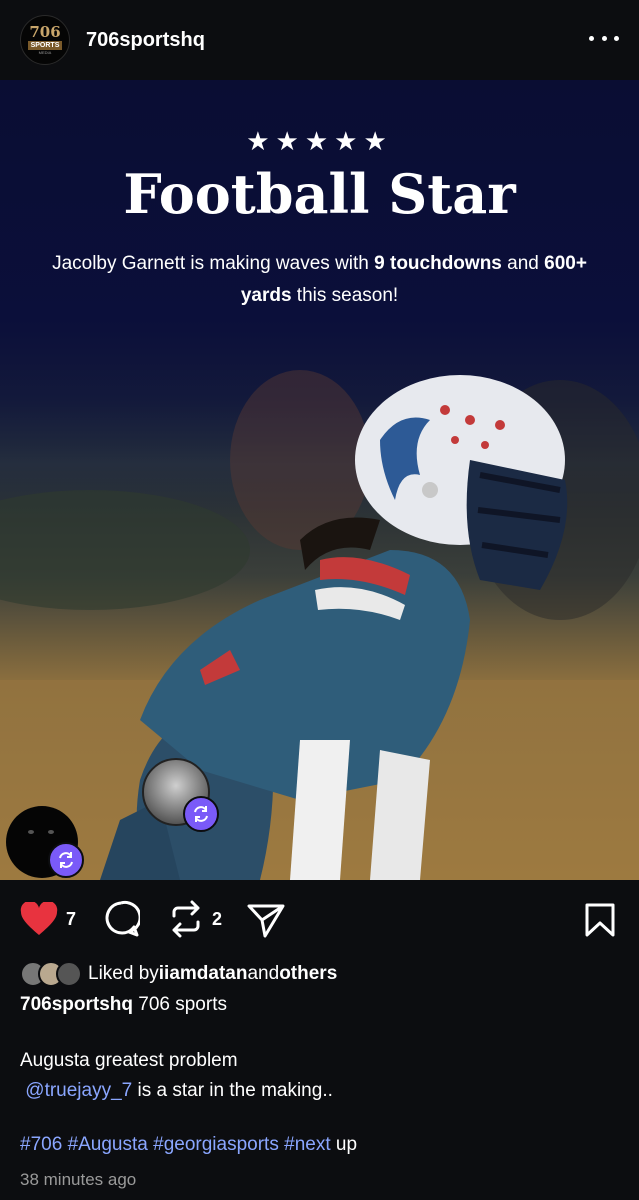 Image resolution: width=639 pixels, height=1200 pixels. I want to click on mention-link: @truejayy_7, so click(78, 1090).